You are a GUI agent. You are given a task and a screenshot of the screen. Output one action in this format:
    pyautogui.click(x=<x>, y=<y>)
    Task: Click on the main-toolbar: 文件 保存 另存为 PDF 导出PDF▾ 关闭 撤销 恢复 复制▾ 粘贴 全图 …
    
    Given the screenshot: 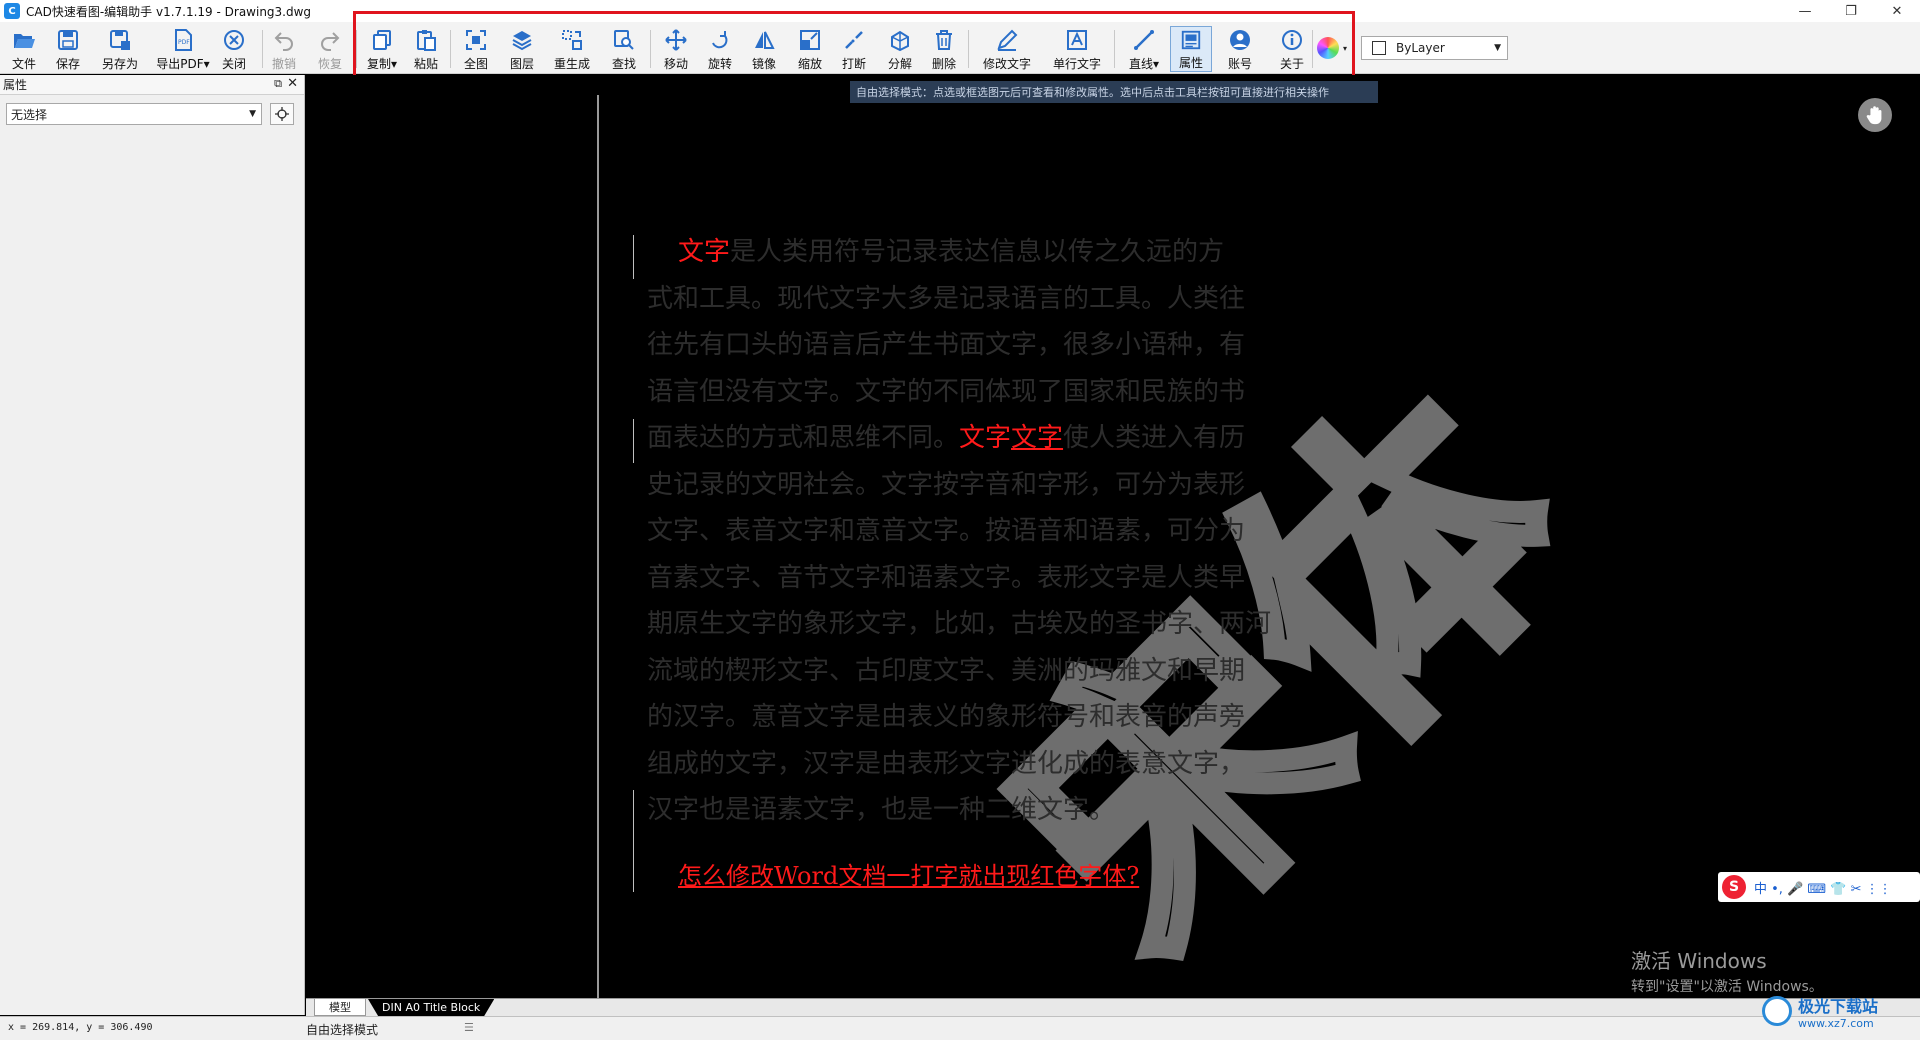 What is the action you would take?
    pyautogui.click(x=960, y=48)
    